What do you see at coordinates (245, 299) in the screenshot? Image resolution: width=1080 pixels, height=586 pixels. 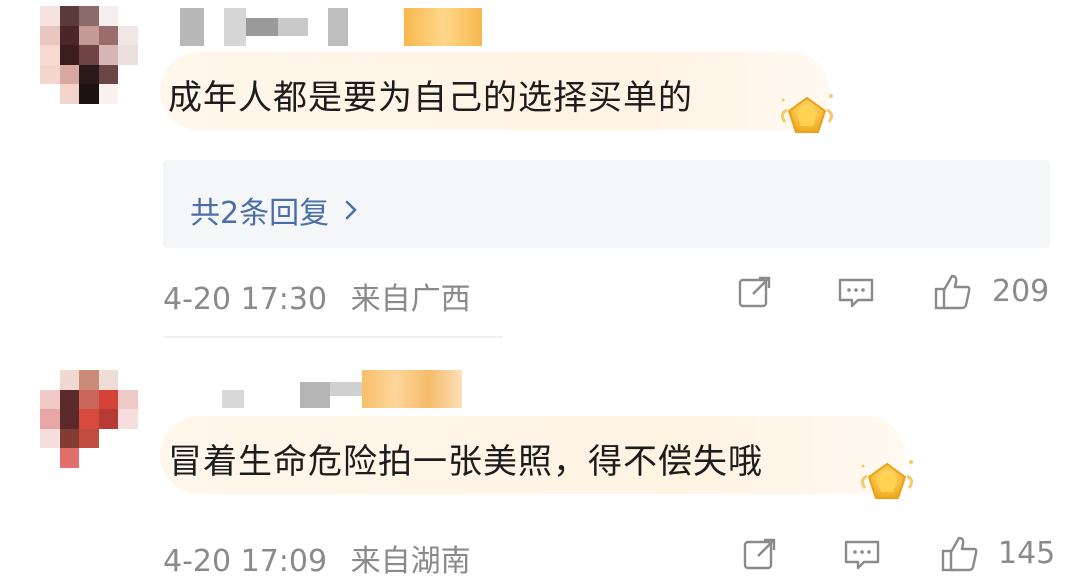 I see `timestamp: 4-20 17:30` at bounding box center [245, 299].